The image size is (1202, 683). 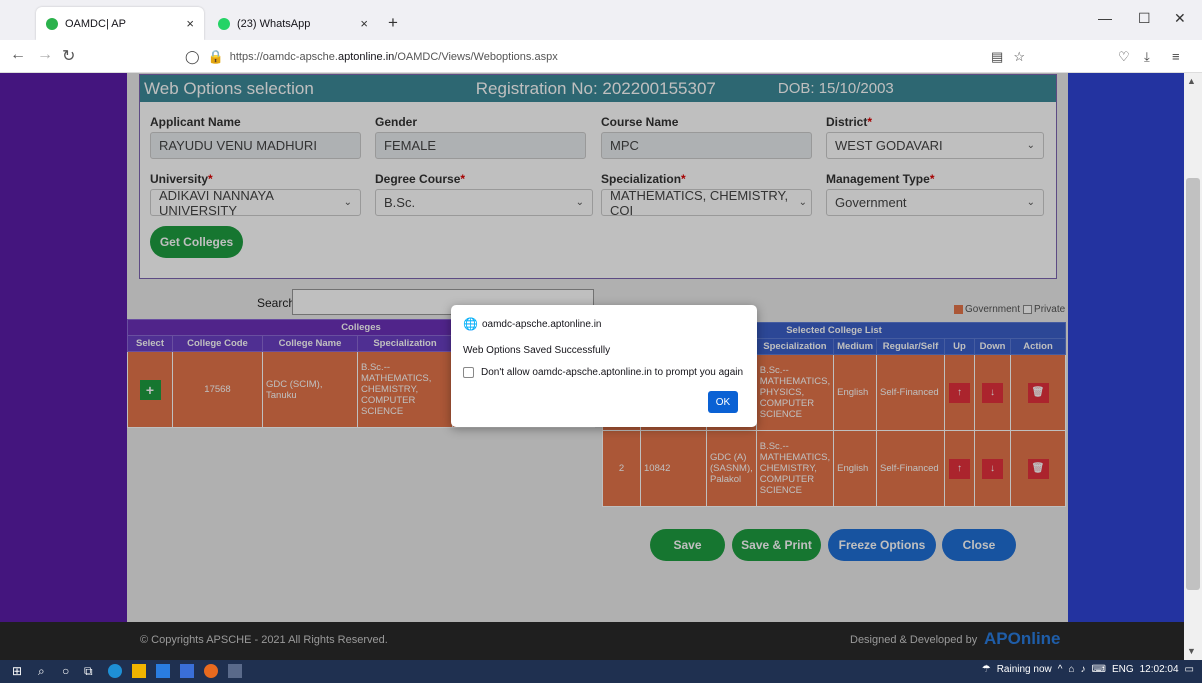 What do you see at coordinates (1189, 669) in the screenshot?
I see `notification-icon: ▭` at bounding box center [1189, 669].